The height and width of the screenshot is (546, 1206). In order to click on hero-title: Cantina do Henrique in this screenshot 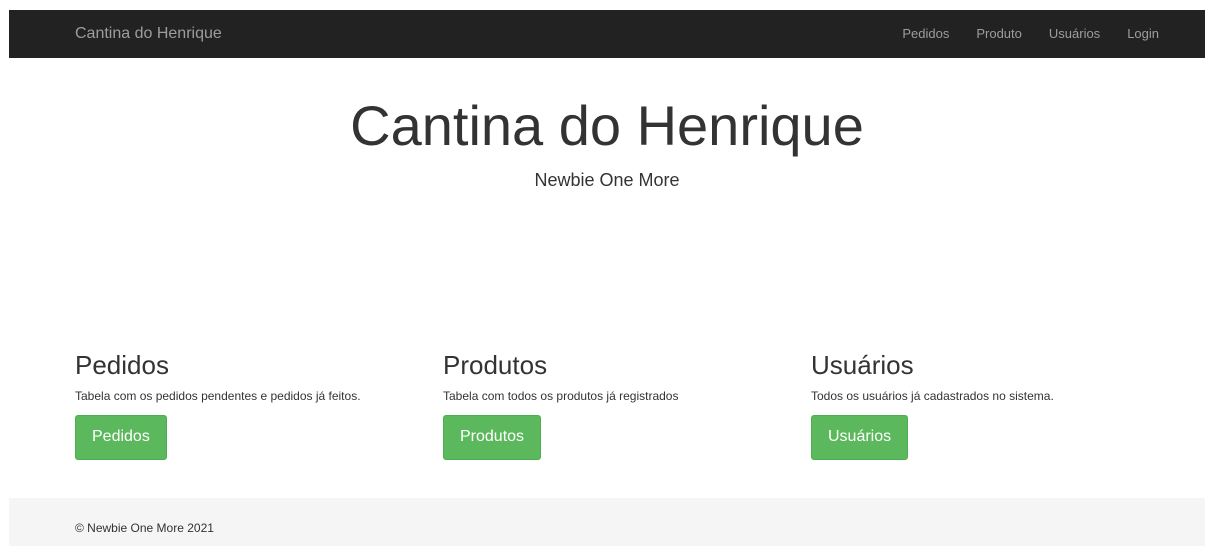, I will do `click(607, 125)`.